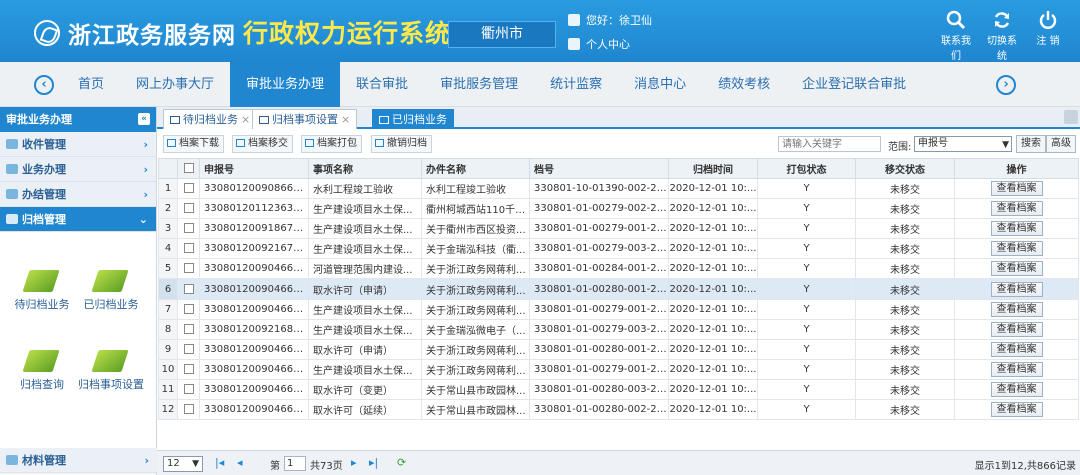 Image resolution: width=1080 pixels, height=475 pixels. What do you see at coordinates (413, 119) in the screenshot?
I see `tab-archived: 已归档业务` at bounding box center [413, 119].